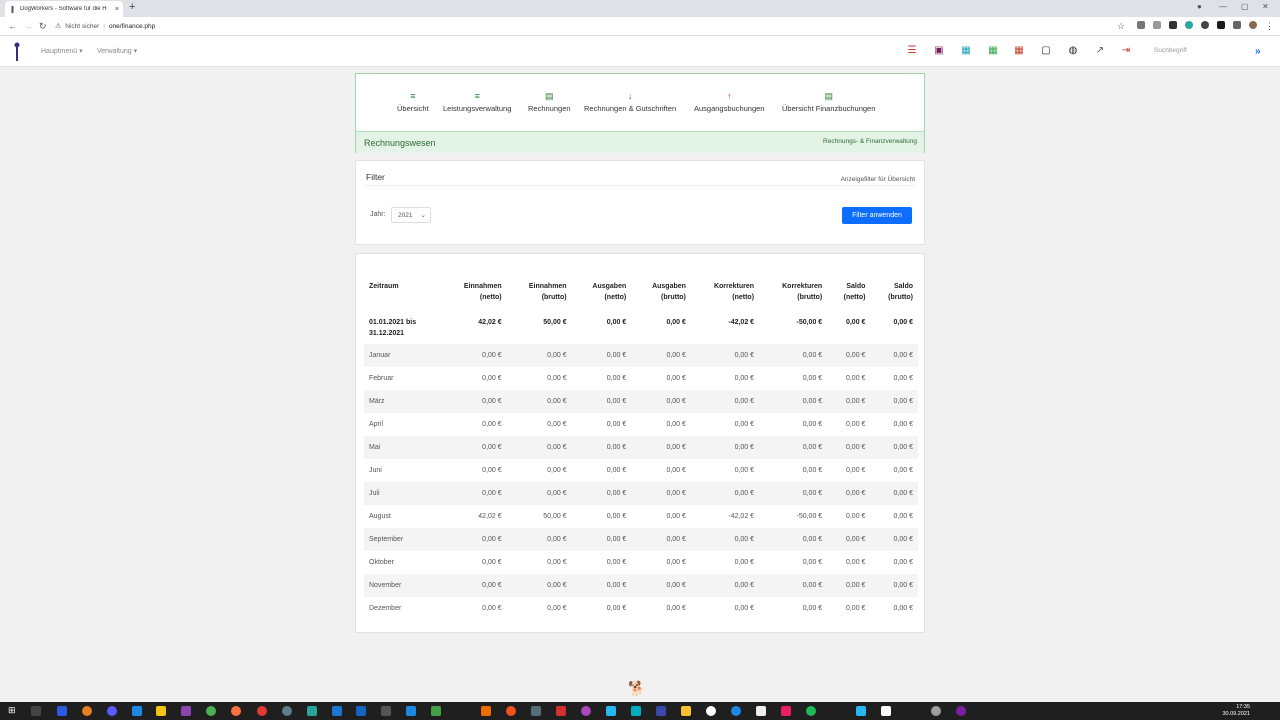 The width and height of the screenshot is (1280, 720). Describe the element at coordinates (117, 51) in the screenshot. I see `menu-verwaltung: Verwaltung ▾` at that location.